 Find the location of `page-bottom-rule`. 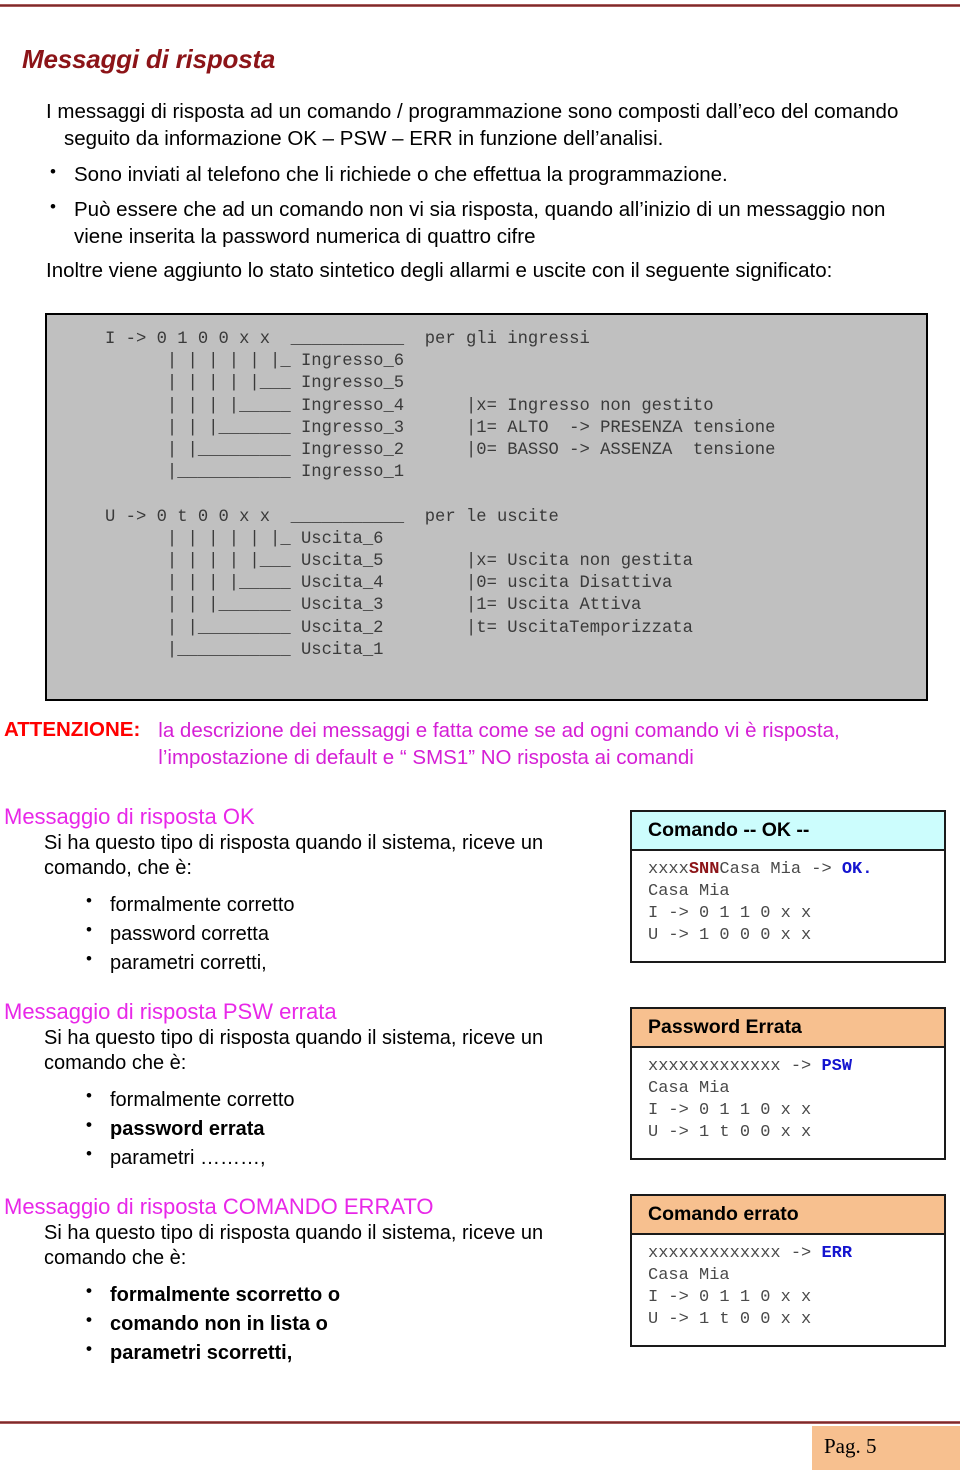

page-bottom-rule is located at coordinates (480, 1422).